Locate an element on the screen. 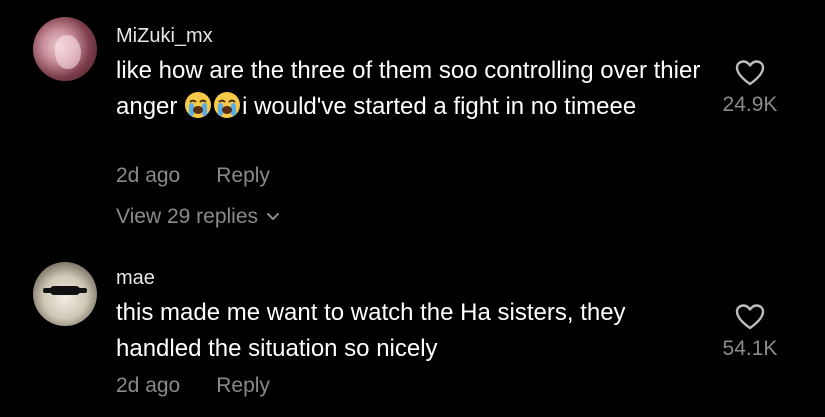 This screenshot has height=417, width=825. comment-text-part-2: i would've started a fight in no timeee is located at coordinates (439, 106).